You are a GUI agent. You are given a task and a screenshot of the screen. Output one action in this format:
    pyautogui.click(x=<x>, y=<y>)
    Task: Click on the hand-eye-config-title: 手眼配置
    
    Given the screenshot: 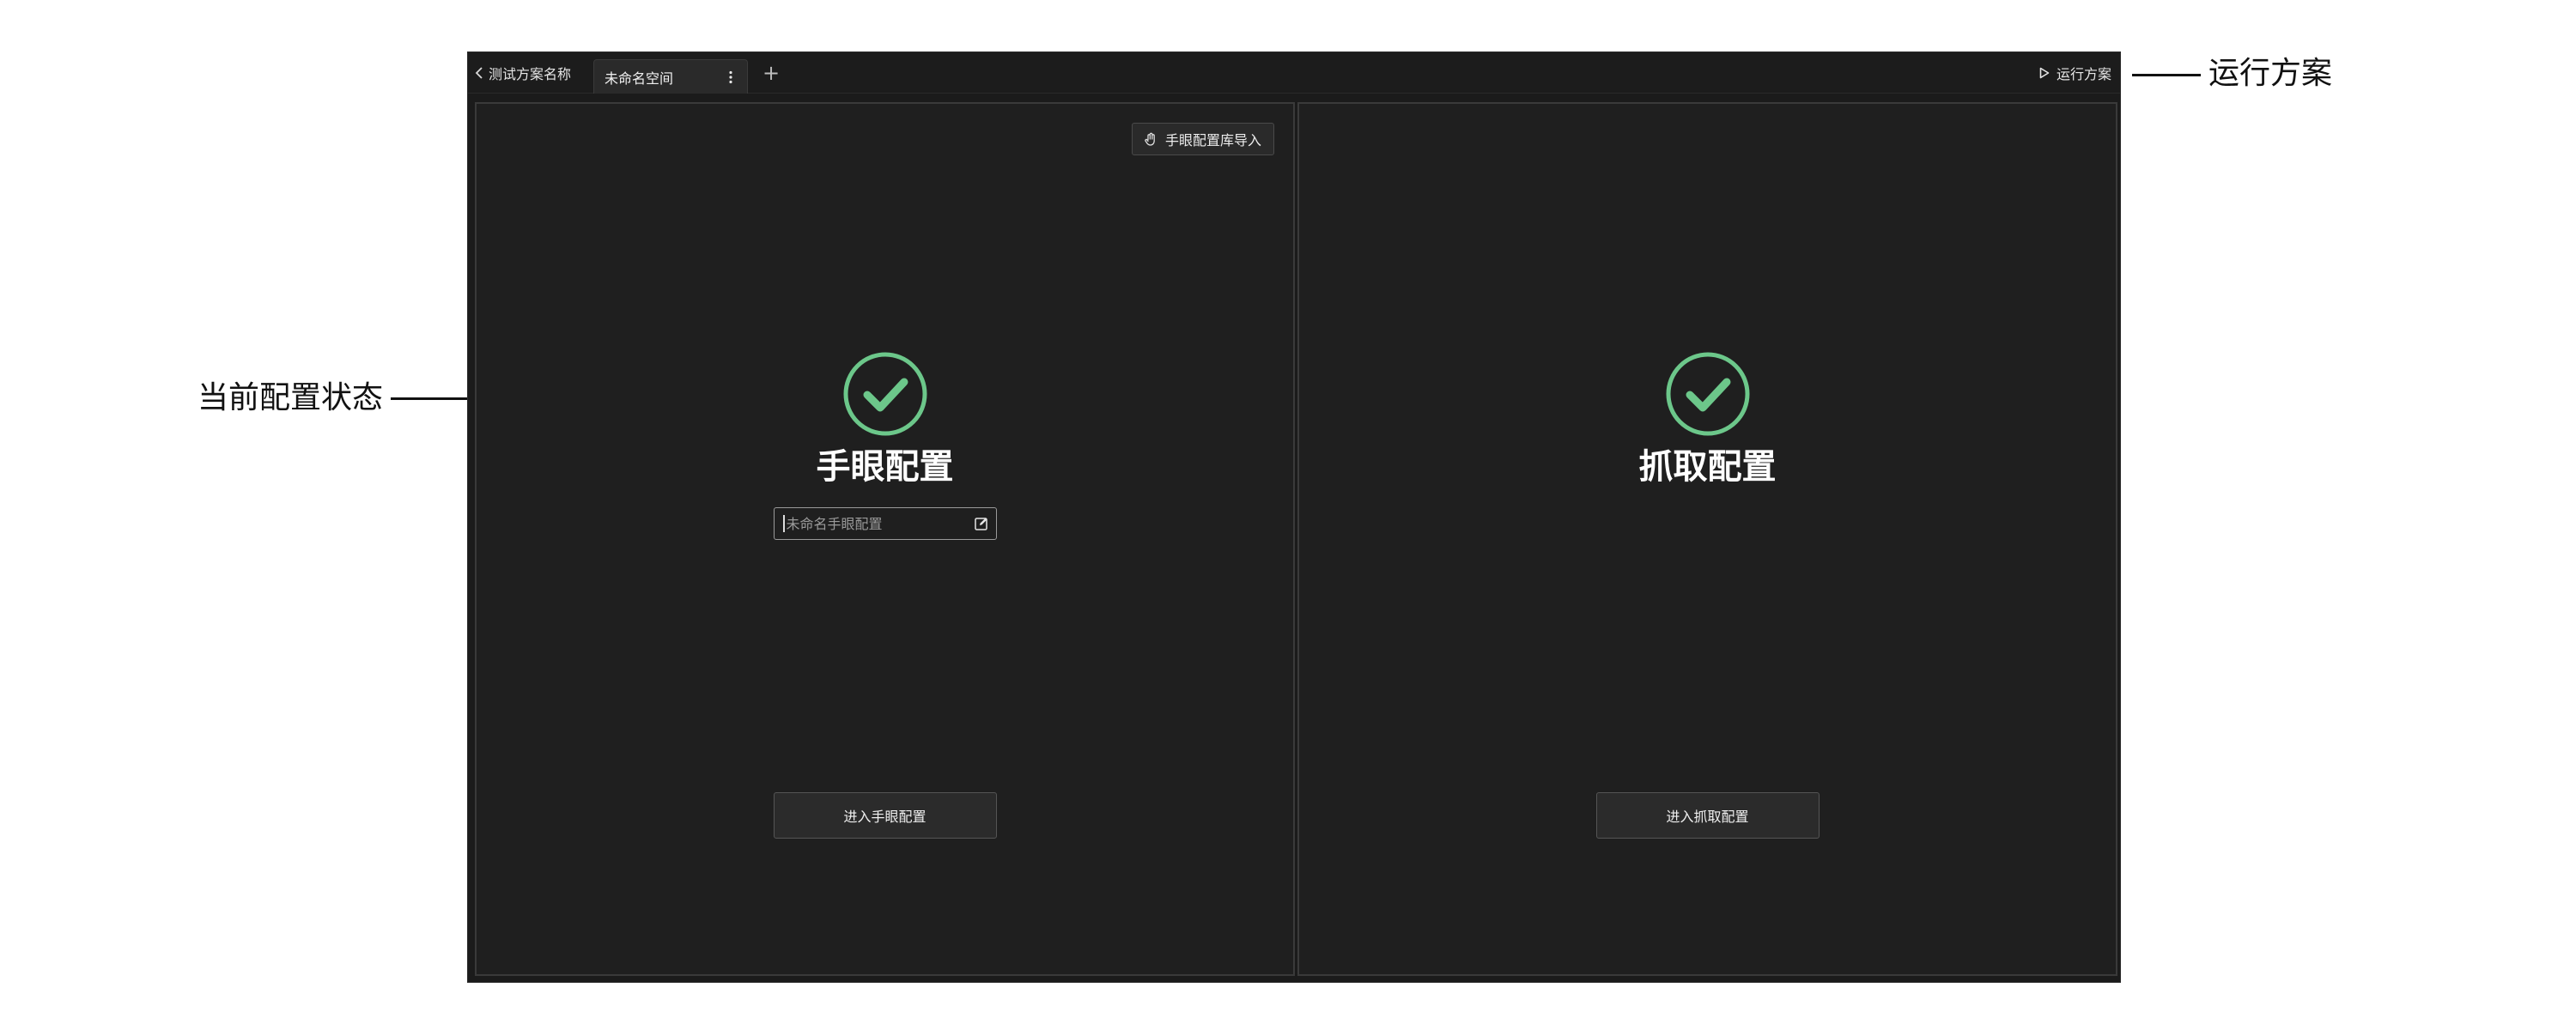 What is the action you would take?
    pyautogui.click(x=885, y=467)
    